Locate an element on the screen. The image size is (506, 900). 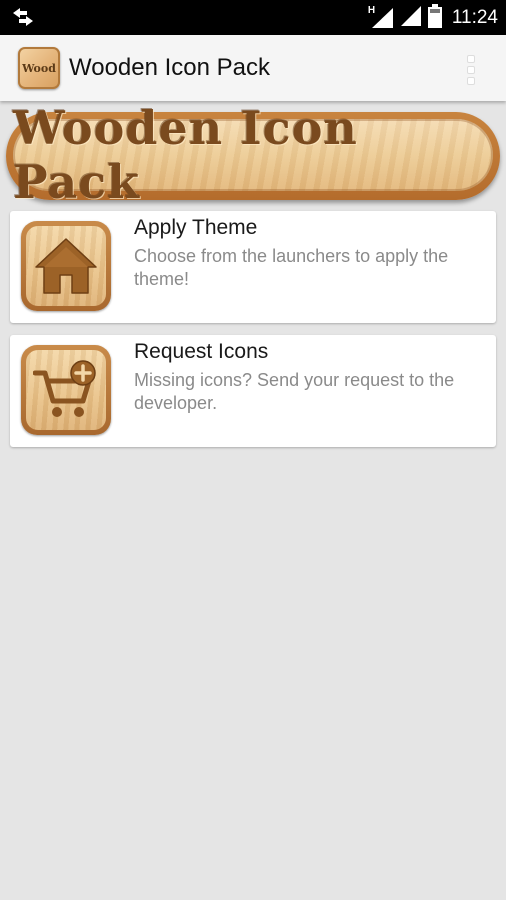
banner-title: Wooden Icon Pack is located at coordinates (185, 155).